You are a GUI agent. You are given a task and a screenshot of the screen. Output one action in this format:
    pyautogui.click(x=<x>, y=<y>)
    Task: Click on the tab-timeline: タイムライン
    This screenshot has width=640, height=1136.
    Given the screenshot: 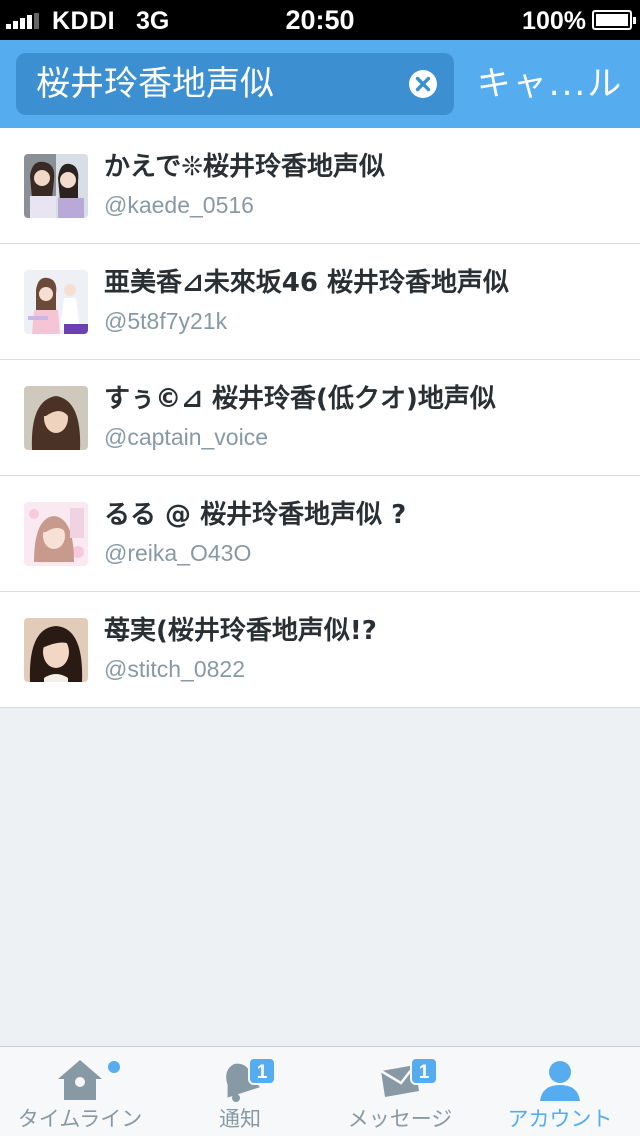 What is the action you would take?
    pyautogui.click(x=80, y=1091)
    